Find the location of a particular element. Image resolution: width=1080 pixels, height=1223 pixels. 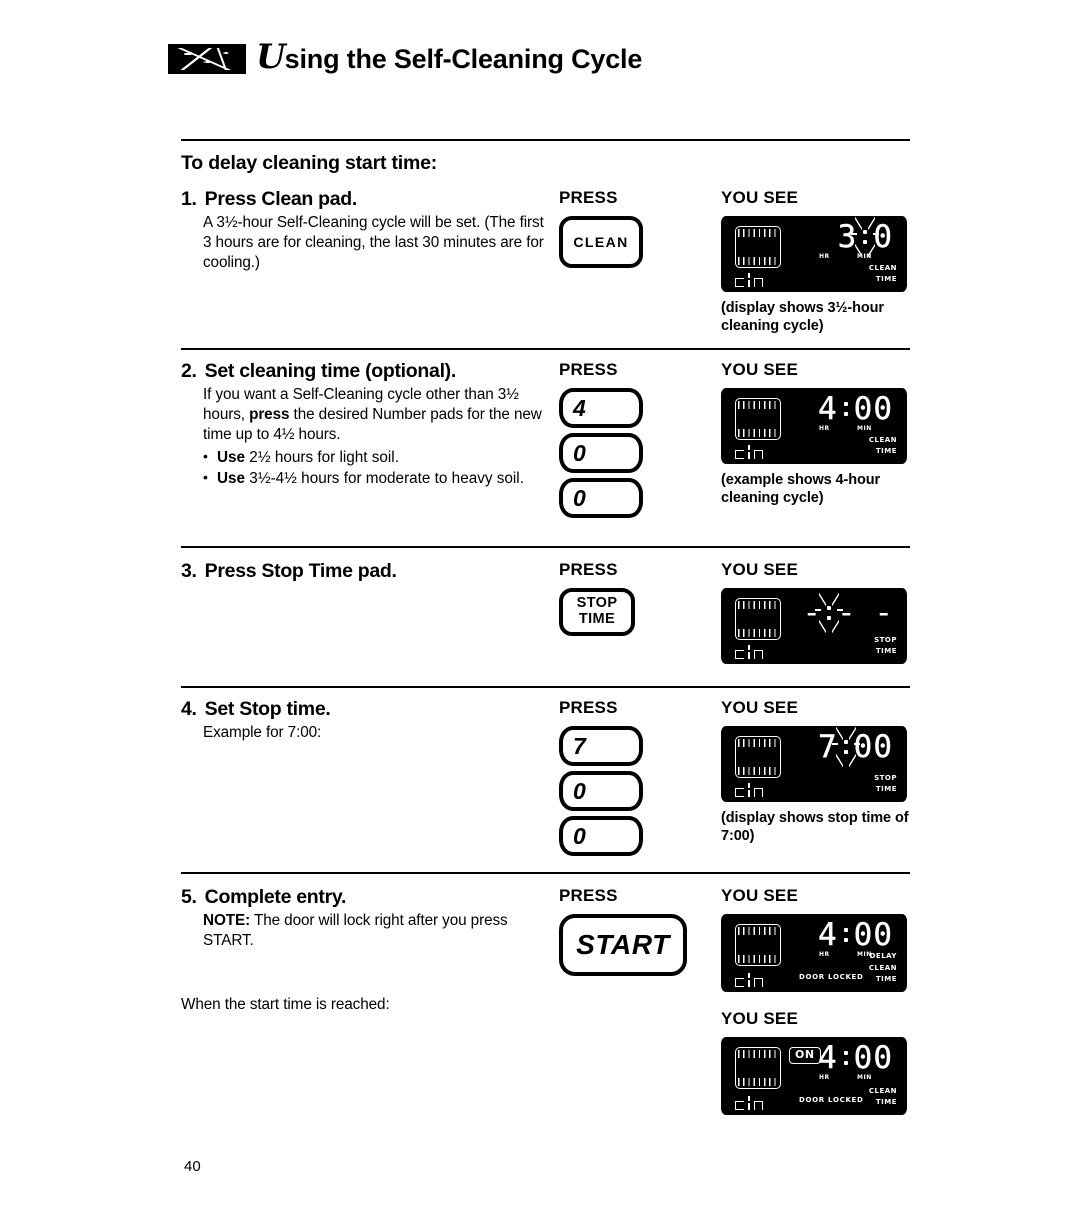

display-time-4: 7 00 is located at coordinates (855, 747).